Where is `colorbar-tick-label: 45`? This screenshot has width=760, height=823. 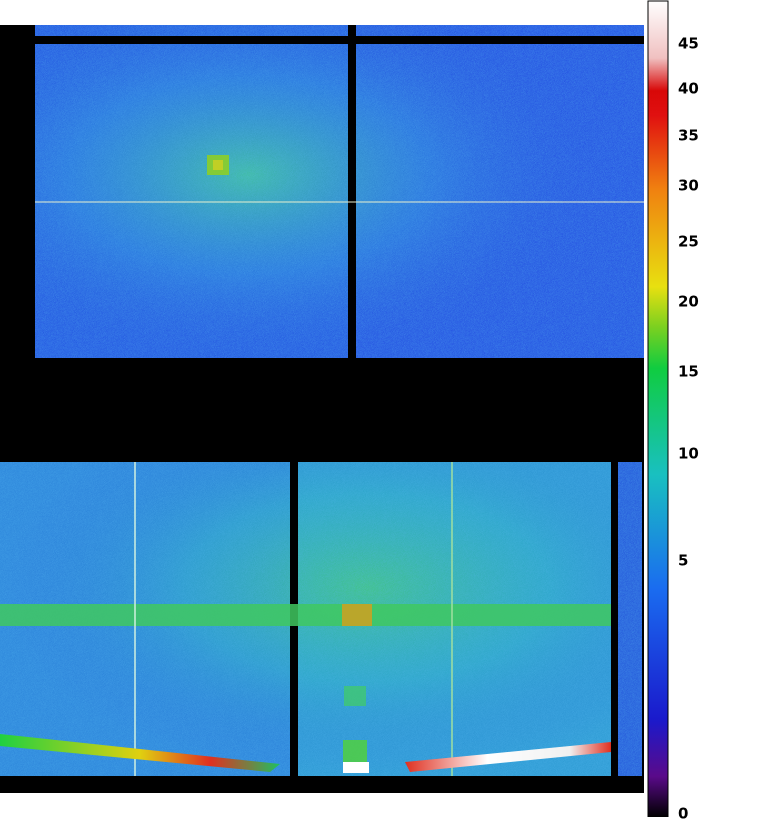 colorbar-tick-label: 45 is located at coordinates (688, 43).